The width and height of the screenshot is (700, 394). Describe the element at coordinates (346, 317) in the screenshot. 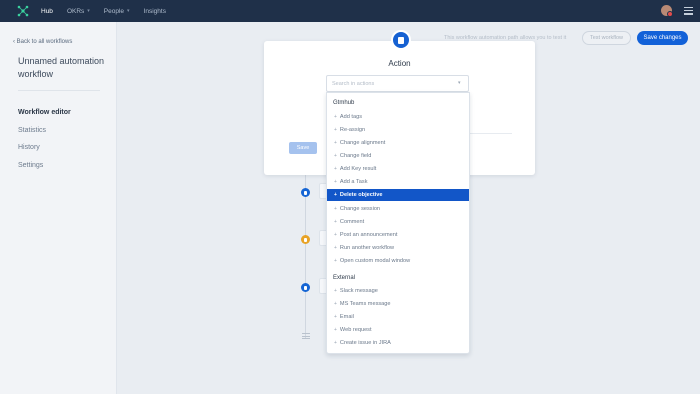

I see `dropdown-item-label: Email` at that location.